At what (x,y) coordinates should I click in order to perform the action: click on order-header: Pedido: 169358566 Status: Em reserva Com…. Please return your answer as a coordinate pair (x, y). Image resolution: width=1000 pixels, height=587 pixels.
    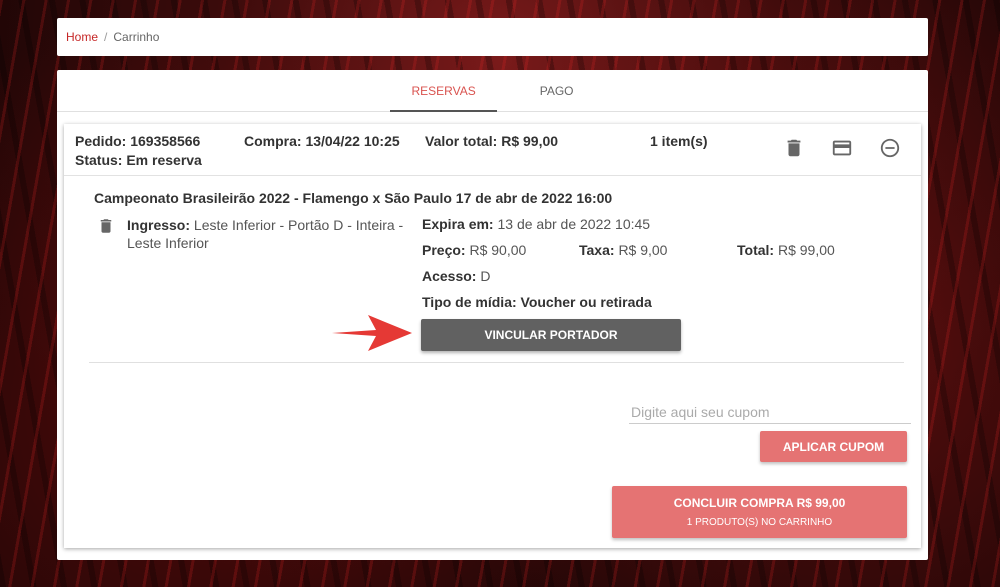
    Looking at the image, I should click on (492, 150).